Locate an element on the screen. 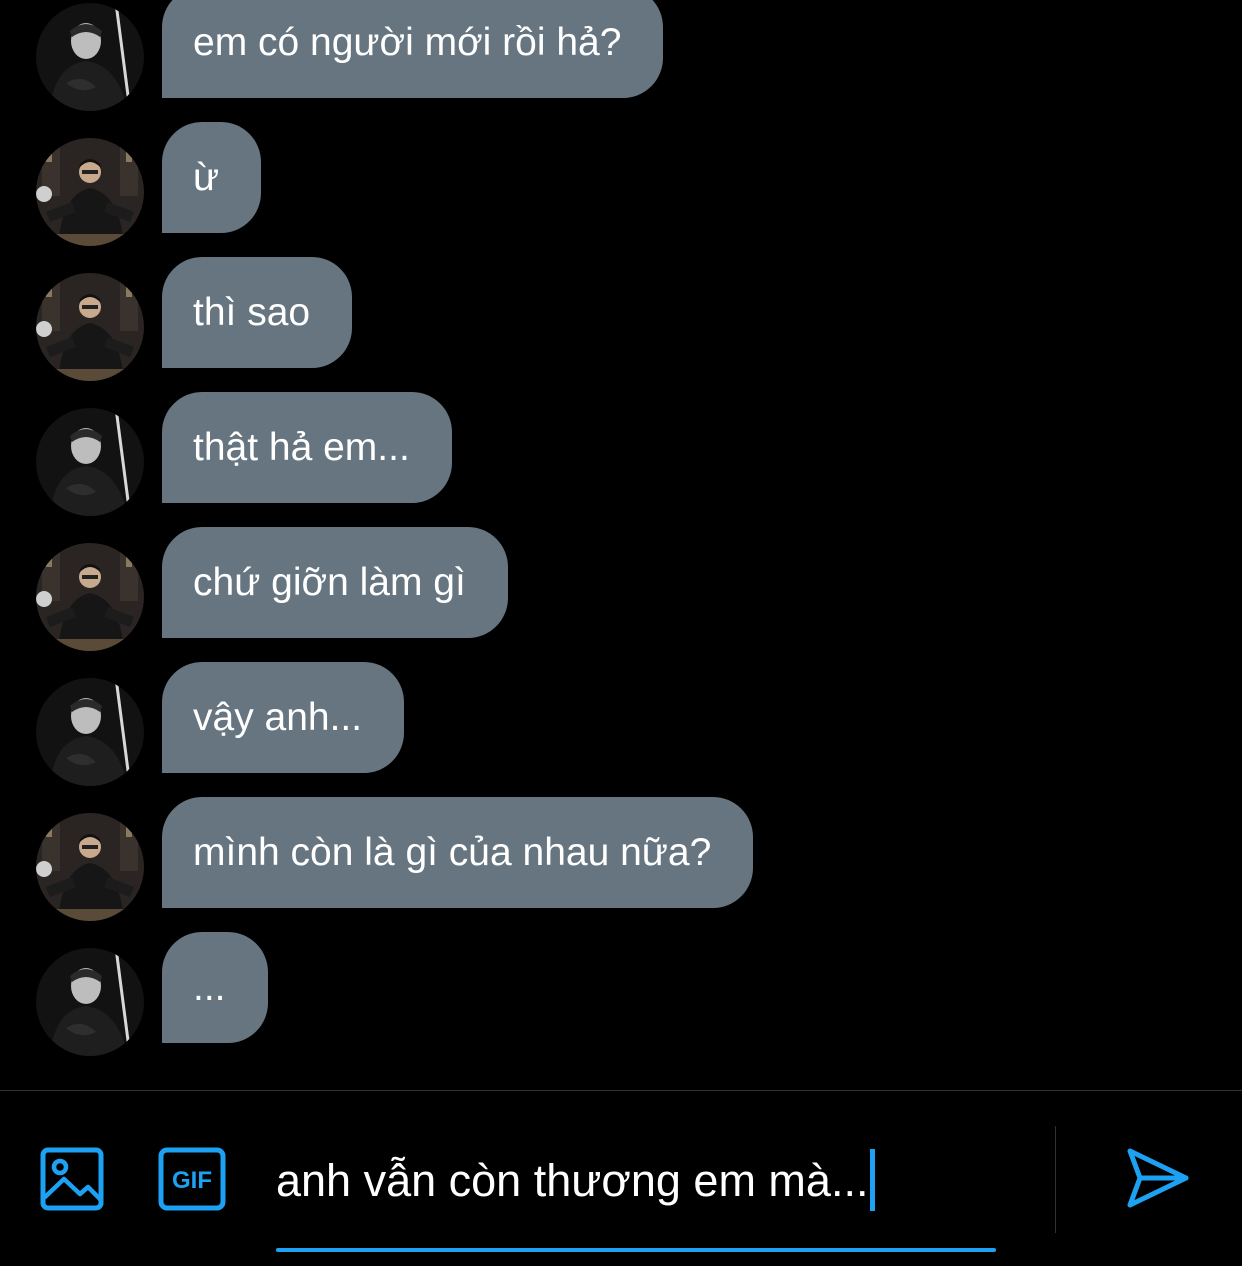 The width and height of the screenshot is (1242, 1266). message-bubble: thì sao is located at coordinates (257, 312).